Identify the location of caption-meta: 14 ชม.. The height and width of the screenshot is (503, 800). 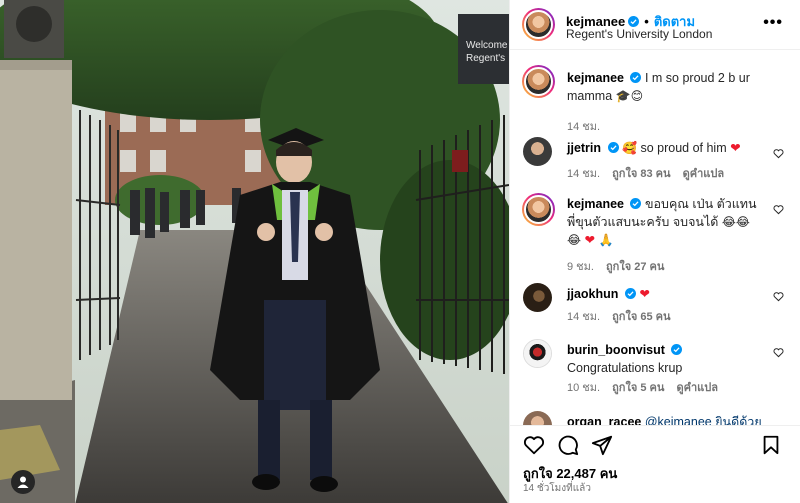
(588, 126).